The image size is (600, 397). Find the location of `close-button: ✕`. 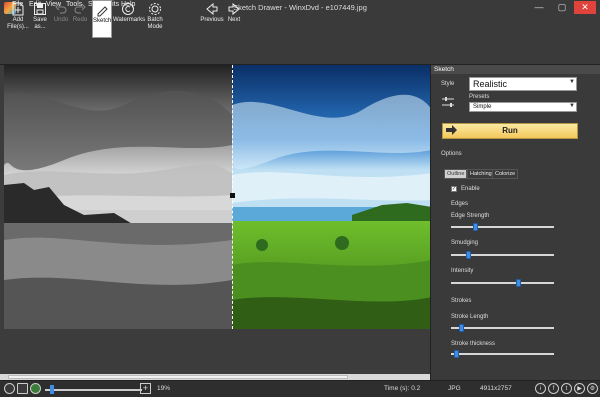

close-button: ✕ is located at coordinates (585, 7).